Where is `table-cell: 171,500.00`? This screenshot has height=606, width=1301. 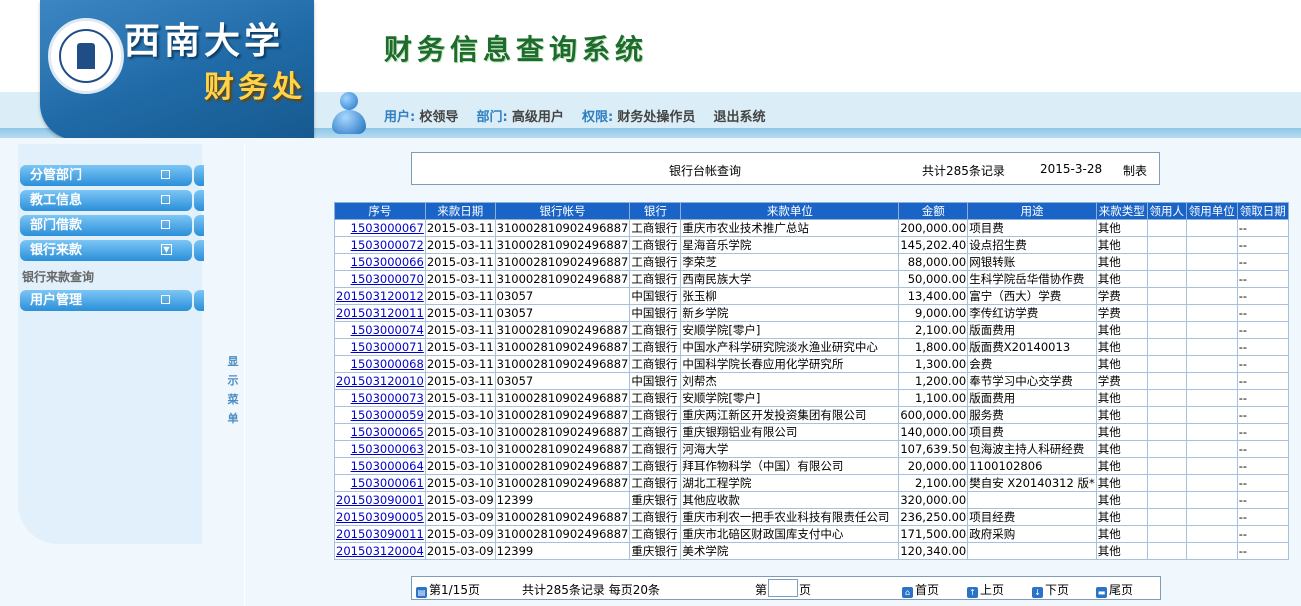
table-cell: 171,500.00 is located at coordinates (933, 534).